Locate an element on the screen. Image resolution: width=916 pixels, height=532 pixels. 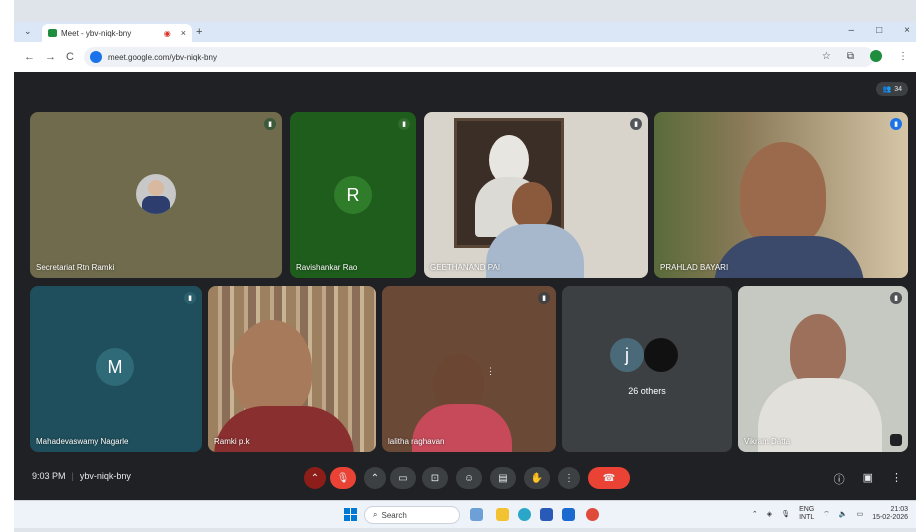
initial-avatar: M is located at coordinates (115, 367).